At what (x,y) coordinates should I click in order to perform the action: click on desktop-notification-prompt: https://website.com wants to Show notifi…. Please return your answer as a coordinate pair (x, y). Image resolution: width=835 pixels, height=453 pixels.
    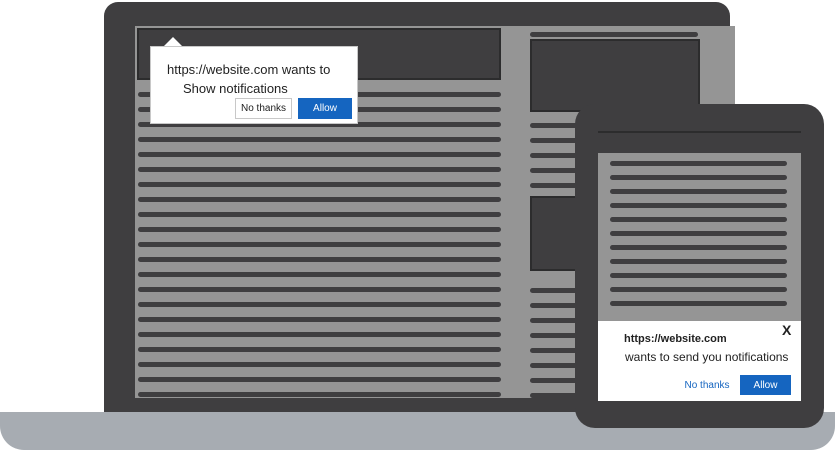
    Looking at the image, I should click on (254, 85).